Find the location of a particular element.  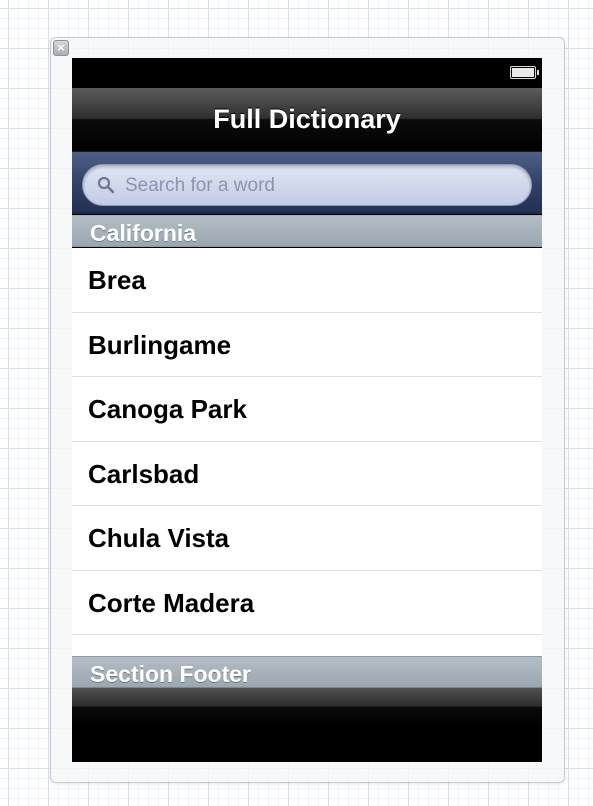

search-bar: Search for a word is located at coordinates (307, 183).